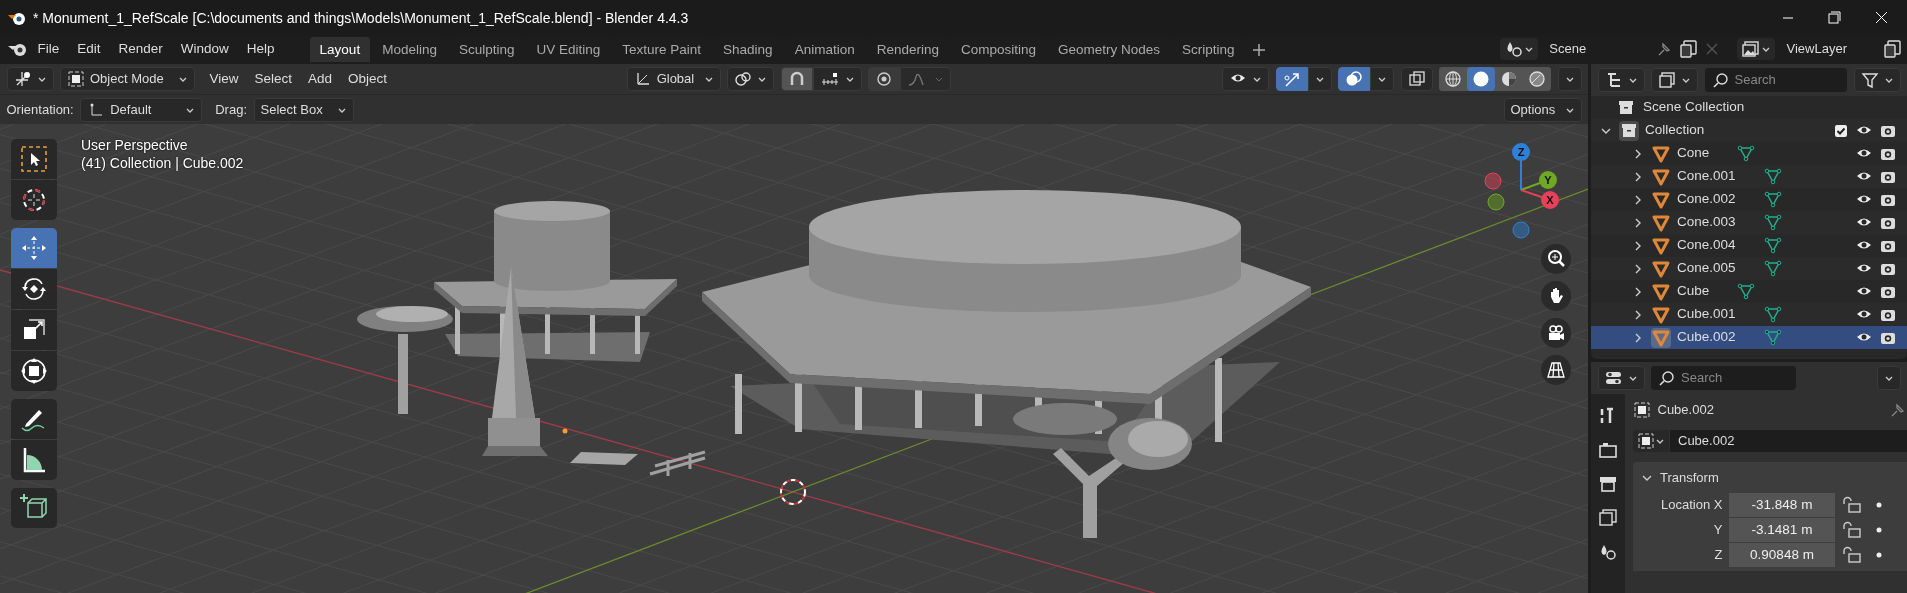 The height and width of the screenshot is (593, 1907). What do you see at coordinates (1689, 477) in the screenshot?
I see `panel-title: Transform` at bounding box center [1689, 477].